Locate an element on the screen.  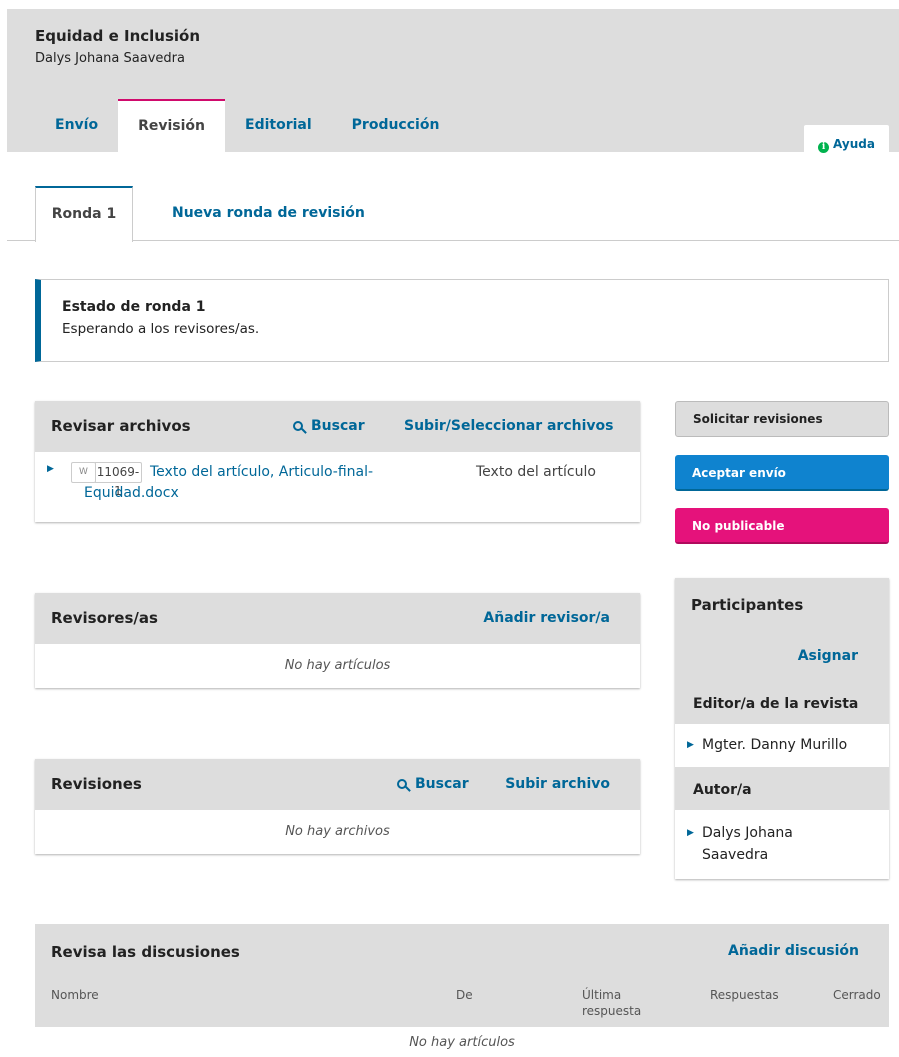
column-closed: Cerrado is located at coordinates (857, 995).